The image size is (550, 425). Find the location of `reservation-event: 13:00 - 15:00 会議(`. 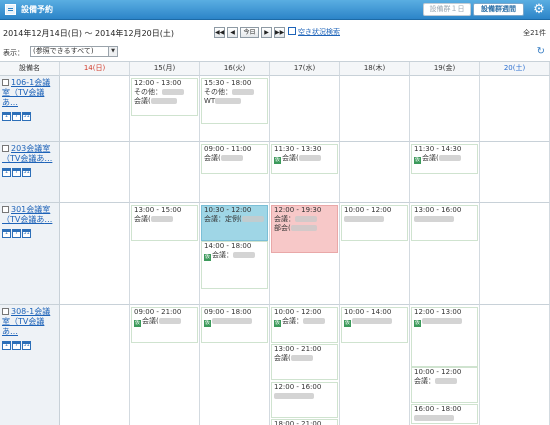

reservation-event: 13:00 - 15:00 会議( is located at coordinates (164, 223).